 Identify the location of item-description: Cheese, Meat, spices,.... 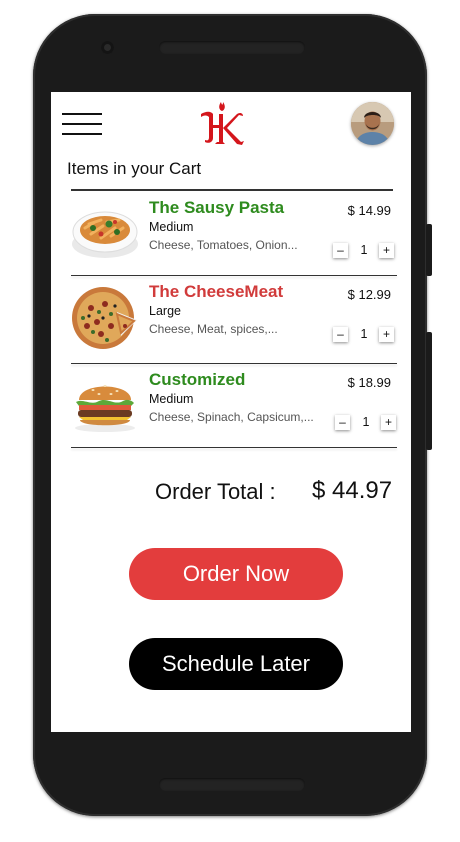
(213, 329).